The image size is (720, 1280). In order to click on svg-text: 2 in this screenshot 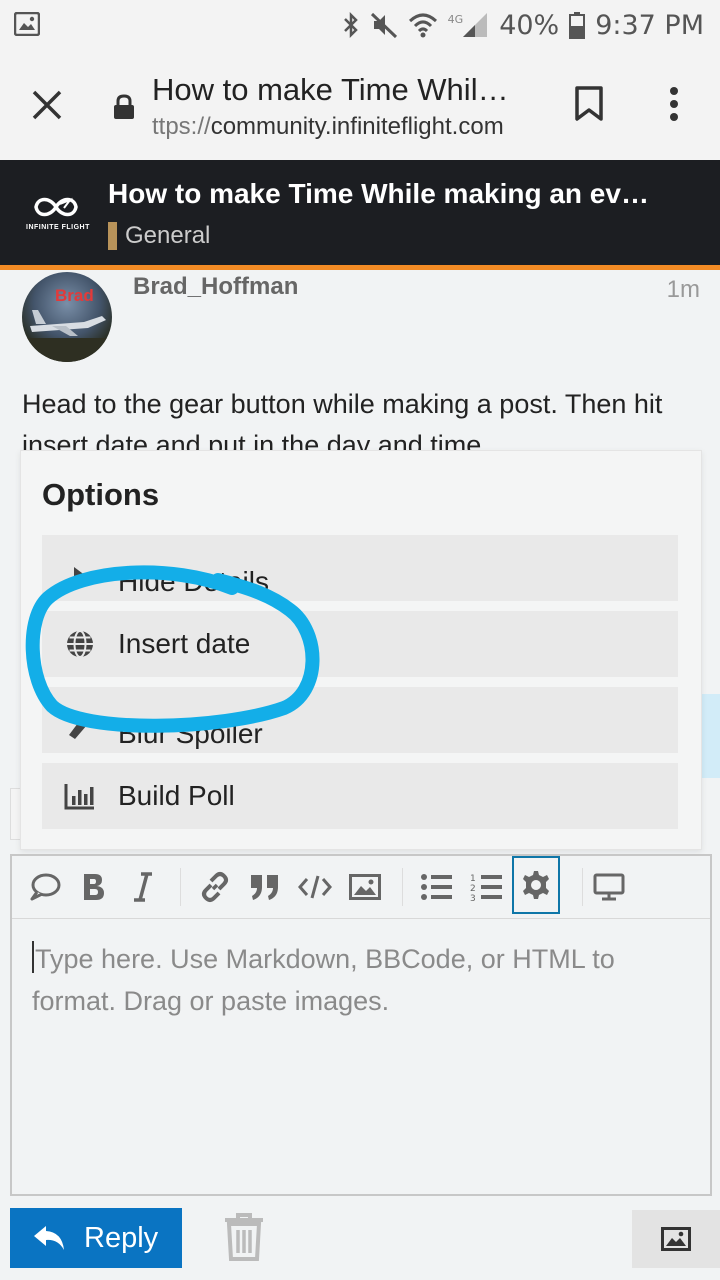, I will do `click(473, 889)`.